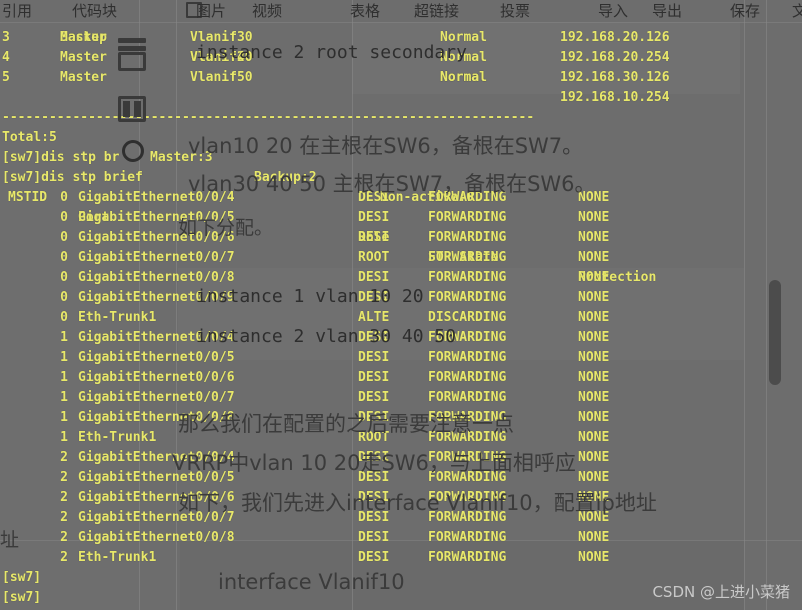 Image resolution: width=802 pixels, height=610 pixels. What do you see at coordinates (797, 10) in the screenshot?
I see `toolbar-item: 文` at bounding box center [797, 10].